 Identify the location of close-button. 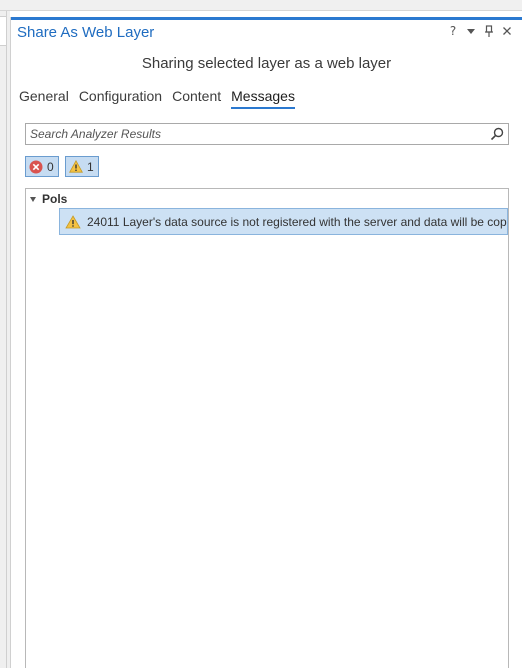
(507, 31).